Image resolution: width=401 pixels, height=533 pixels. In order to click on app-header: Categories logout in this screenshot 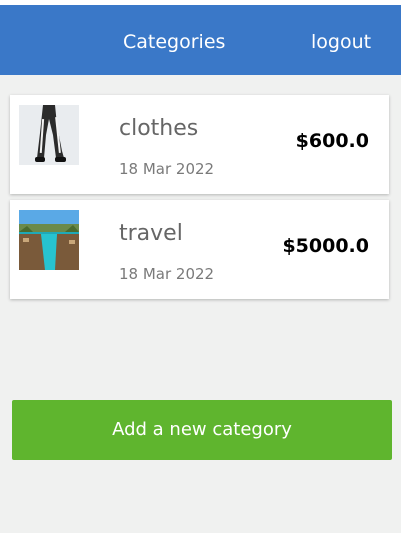, I will do `click(200, 40)`.